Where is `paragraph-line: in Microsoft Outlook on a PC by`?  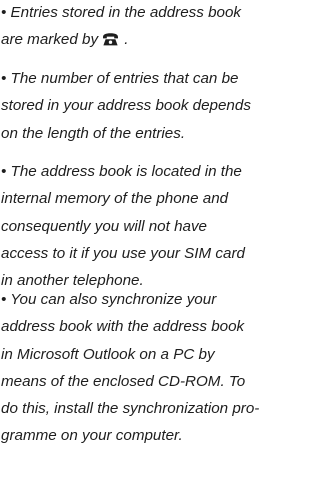
paragraph-line: in Microsoft Outlook on a PC by is located at coordinates (108, 354).